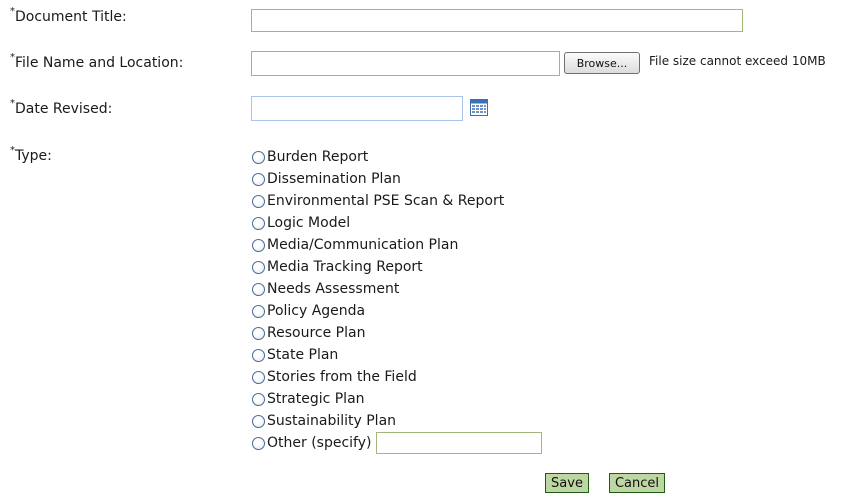  What do you see at coordinates (637, 483) in the screenshot?
I see `cancel-button: Cancel` at bounding box center [637, 483].